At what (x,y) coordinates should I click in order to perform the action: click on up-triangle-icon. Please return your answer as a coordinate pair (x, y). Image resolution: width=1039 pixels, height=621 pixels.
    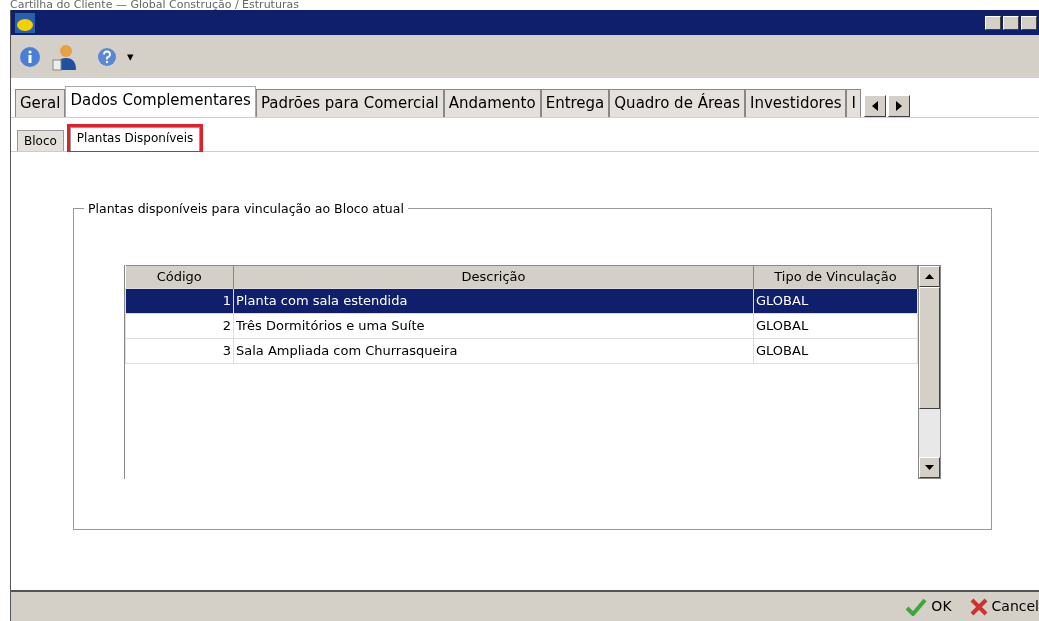
    Looking at the image, I should click on (929, 276).